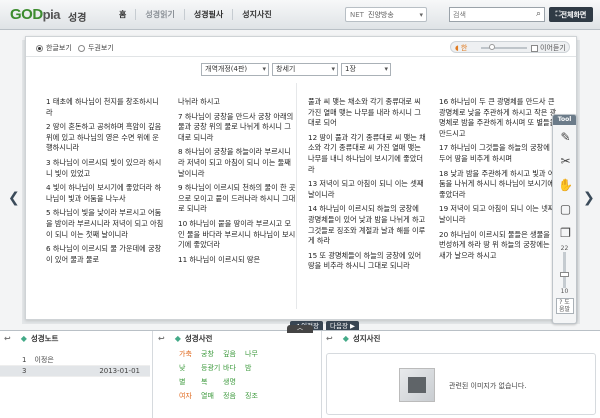 The image size is (600, 418). What do you see at coordinates (77, 18) in the screenshot?
I see `logo-subtitle: 성경` at bounding box center [77, 18].